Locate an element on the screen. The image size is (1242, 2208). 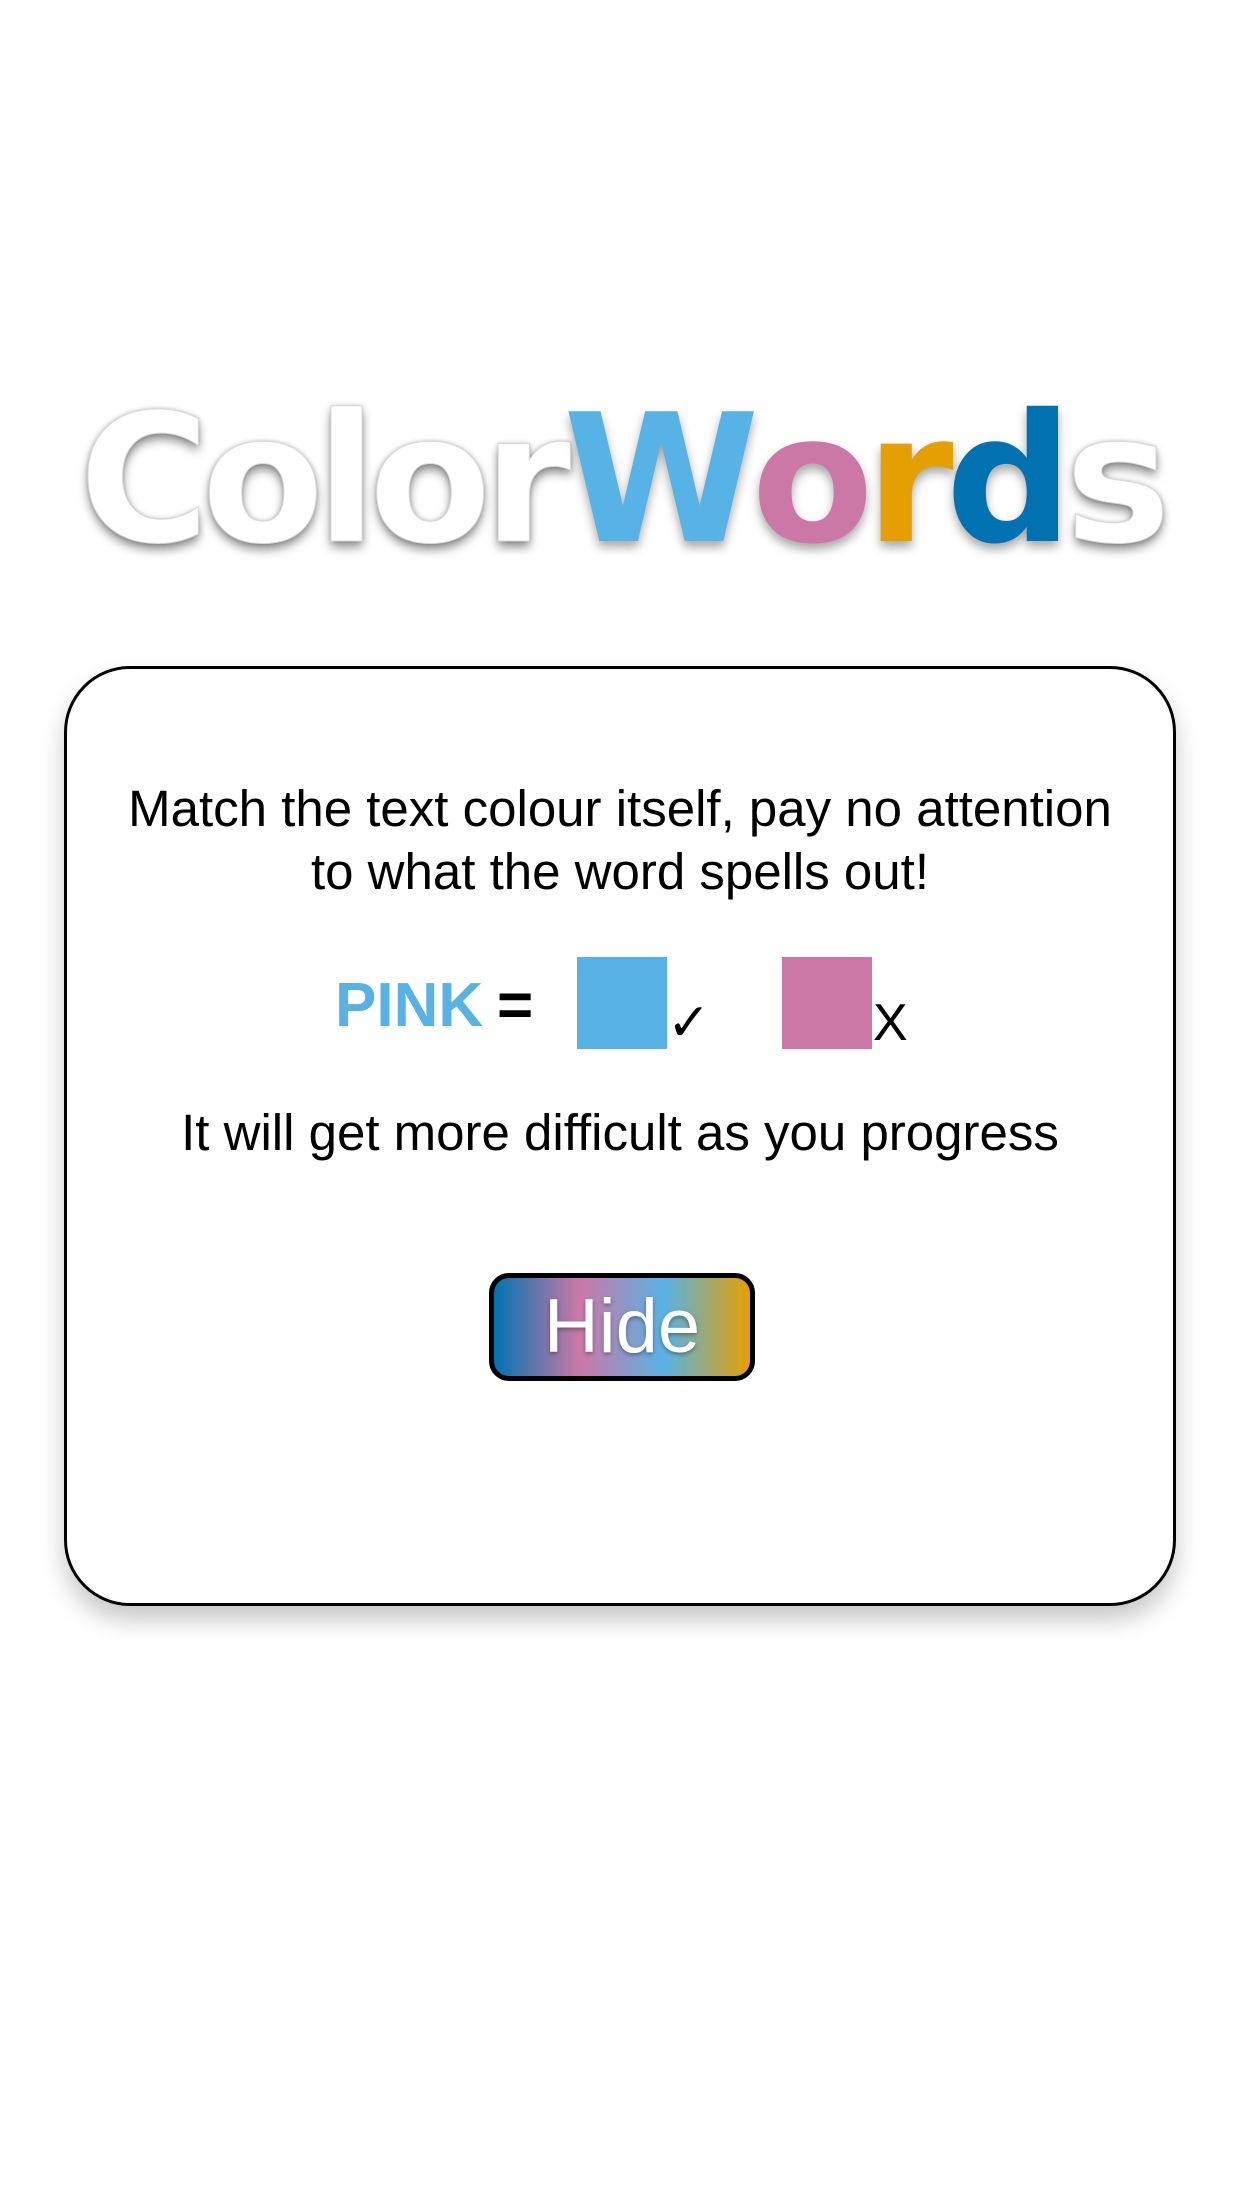
checkmark-icon: ✓ is located at coordinates (689, 1023).